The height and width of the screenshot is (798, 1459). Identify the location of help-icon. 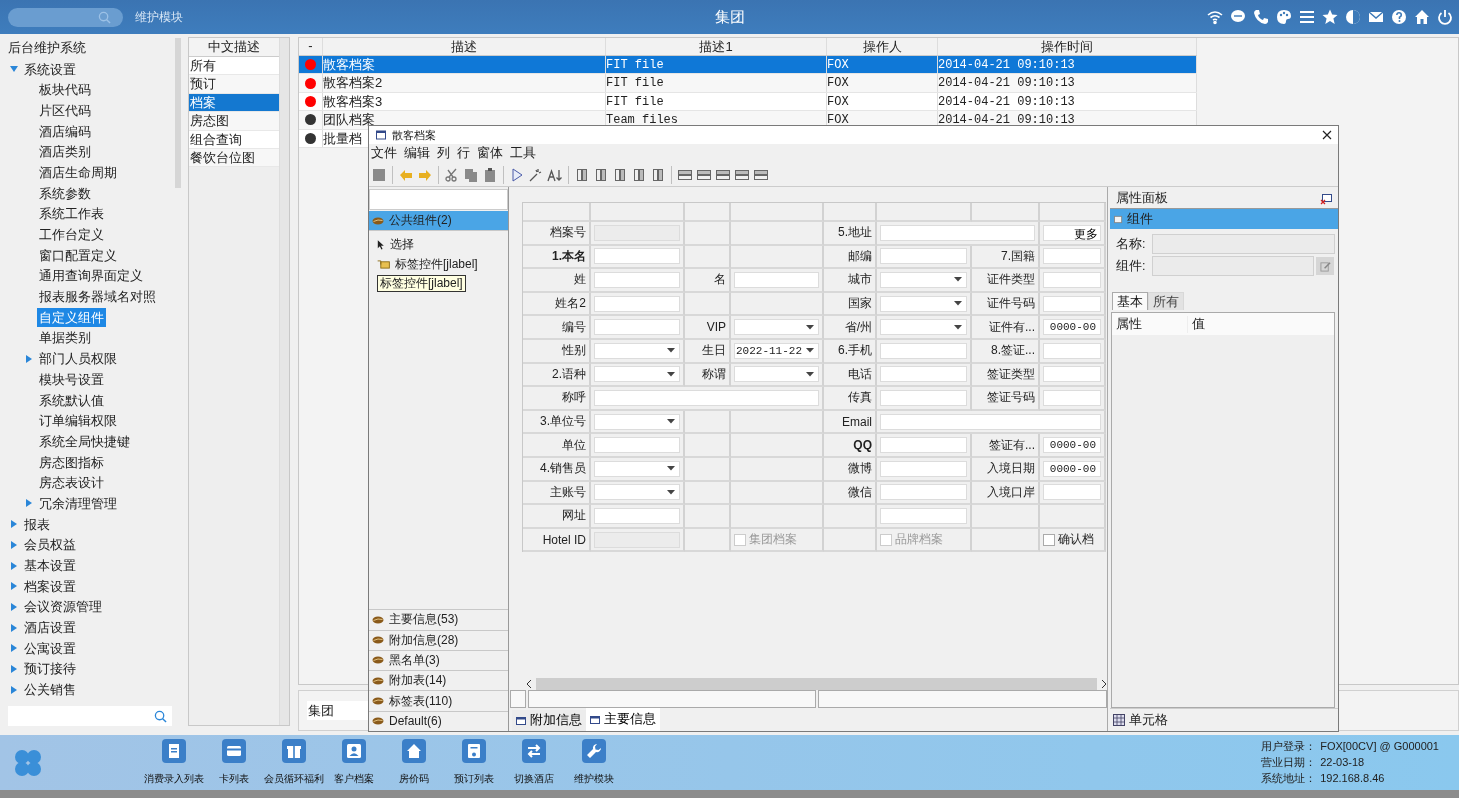
(1399, 17).